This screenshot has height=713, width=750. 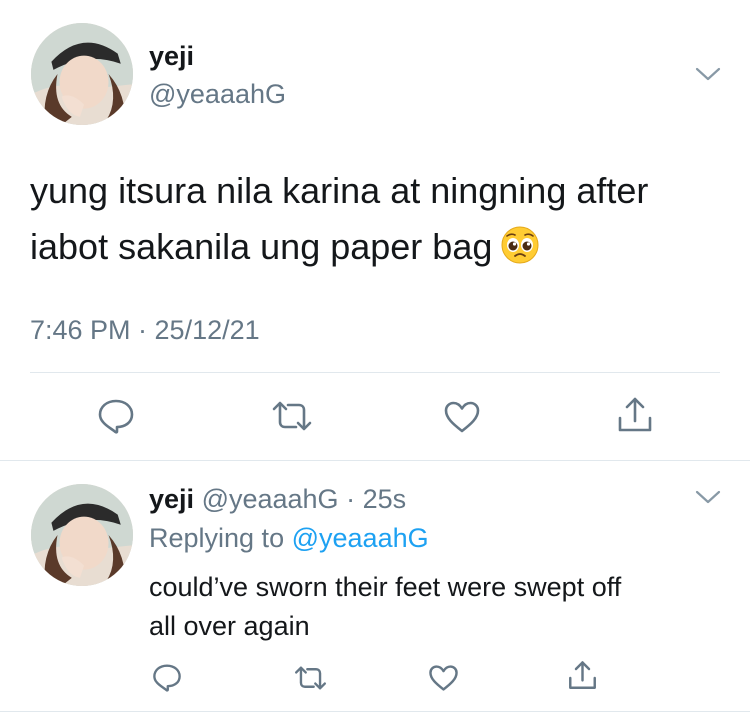 I want to click on replying-to: Replying to @yeaaahG, so click(x=289, y=538).